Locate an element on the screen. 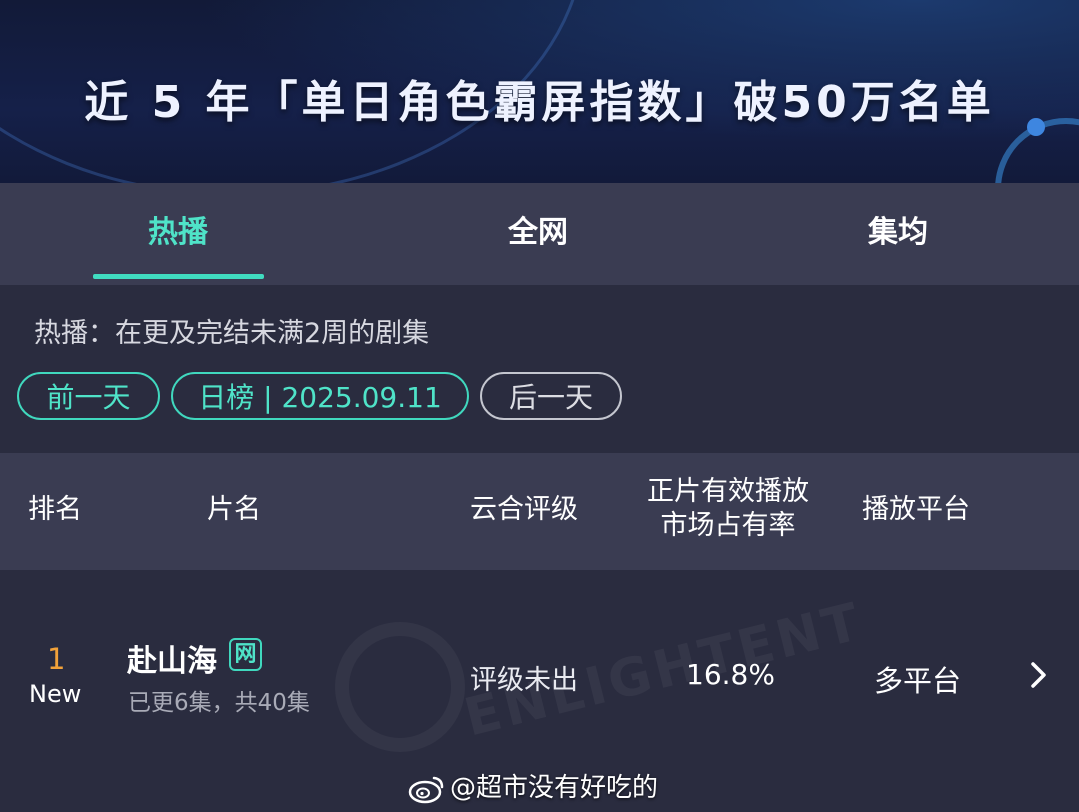 The height and width of the screenshot is (812, 1079). network-badge: 网 is located at coordinates (245, 654).